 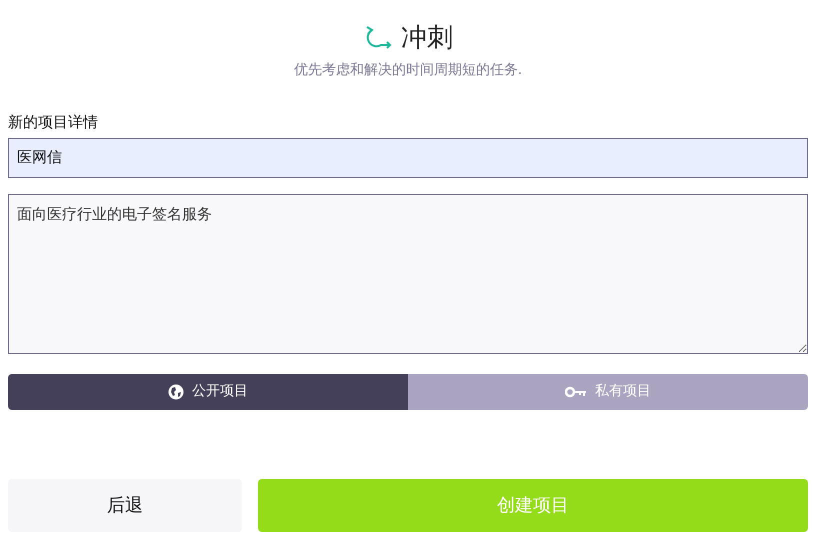 What do you see at coordinates (125, 505) in the screenshot?
I see `back-button: 后退` at bounding box center [125, 505].